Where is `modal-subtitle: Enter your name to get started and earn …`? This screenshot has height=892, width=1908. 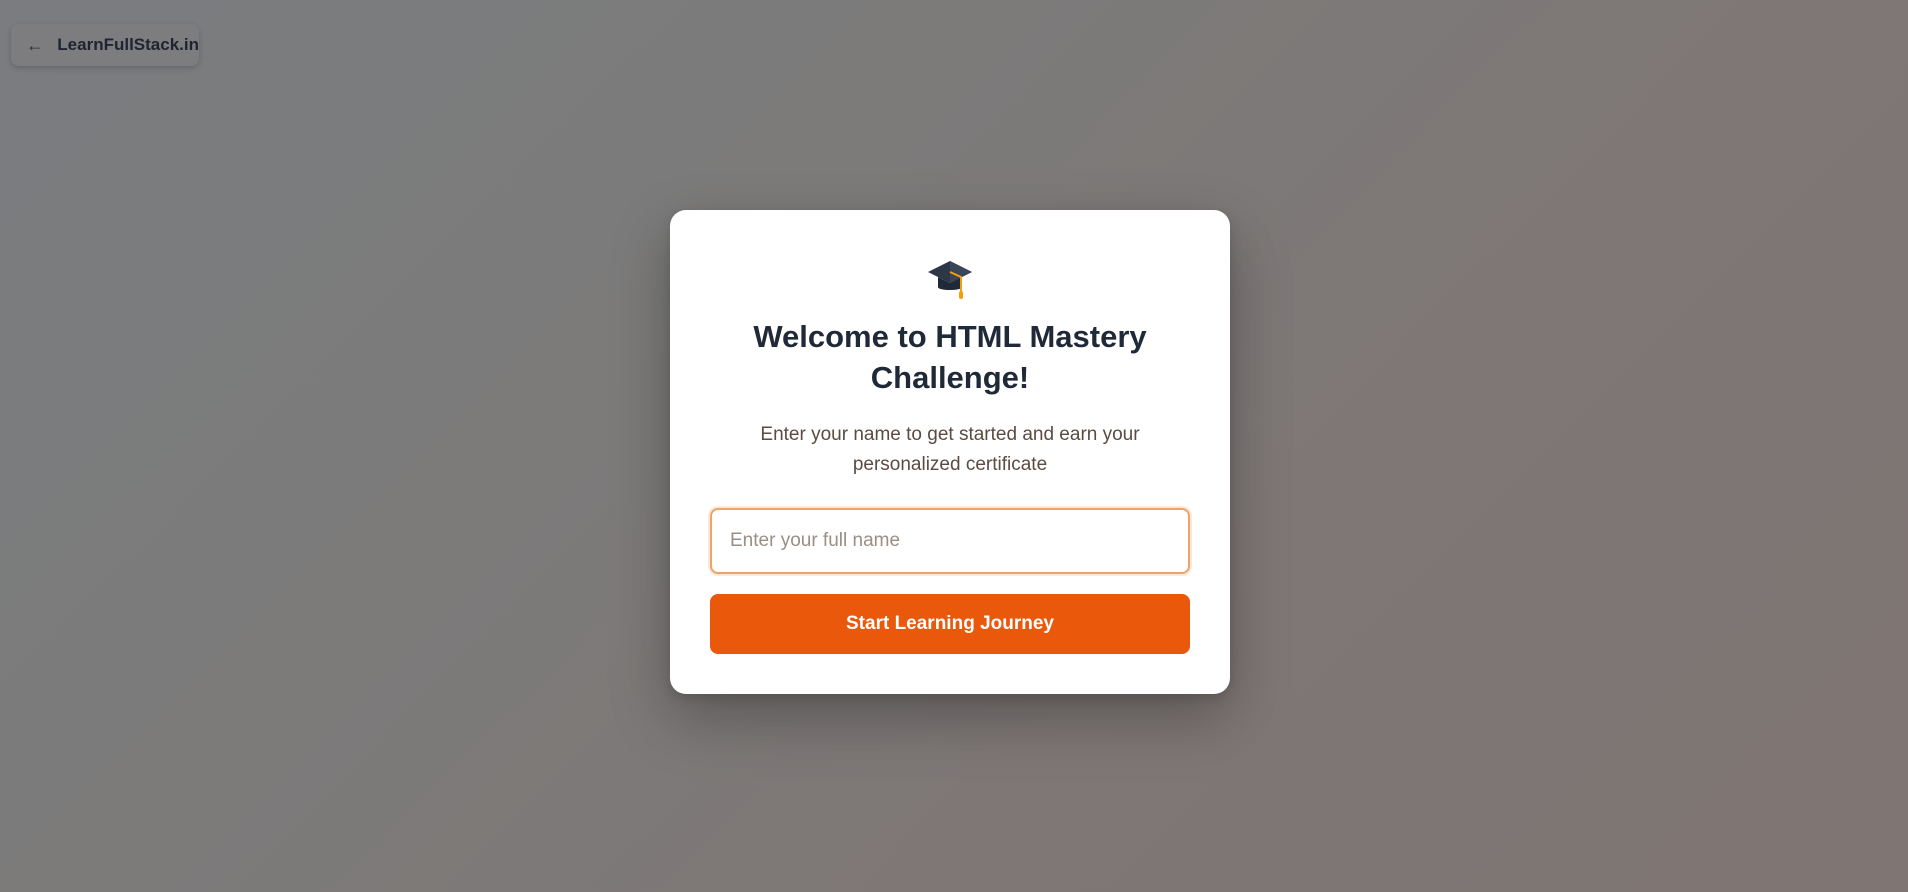
modal-subtitle: Enter your name to get started and earn … is located at coordinates (950, 449).